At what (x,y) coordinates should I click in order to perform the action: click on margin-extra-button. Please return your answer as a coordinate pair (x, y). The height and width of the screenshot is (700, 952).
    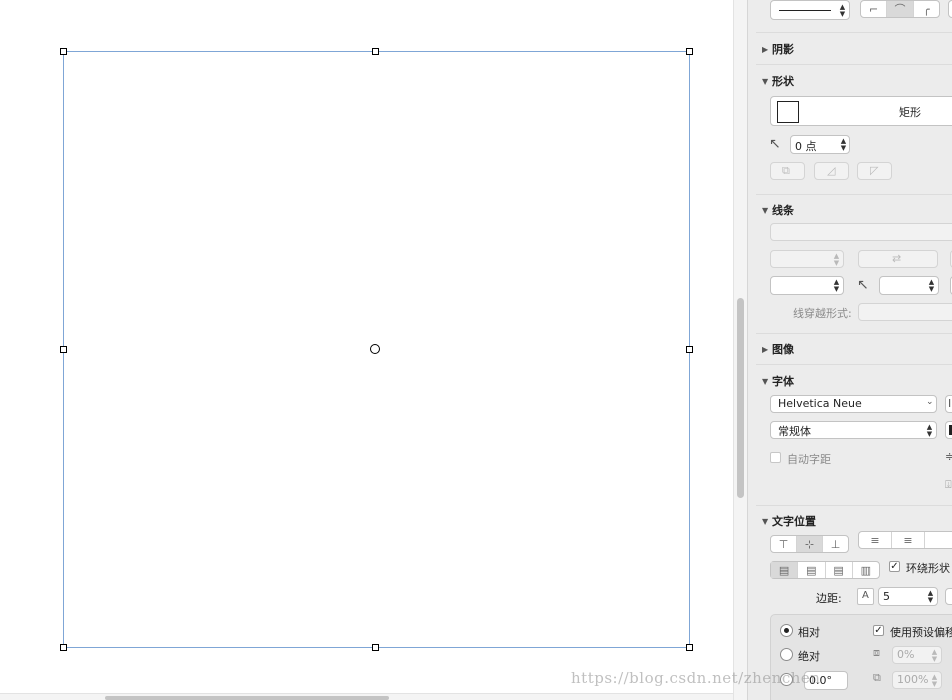
    Looking at the image, I should click on (948, 596).